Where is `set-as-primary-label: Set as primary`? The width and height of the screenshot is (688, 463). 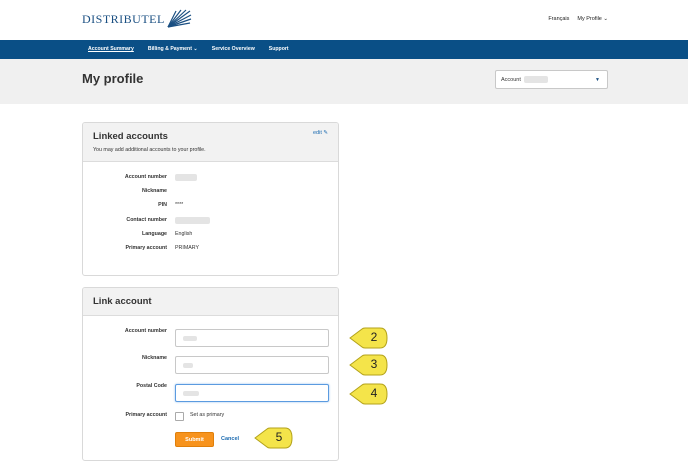
set-as-primary-label: Set as primary is located at coordinates (207, 415).